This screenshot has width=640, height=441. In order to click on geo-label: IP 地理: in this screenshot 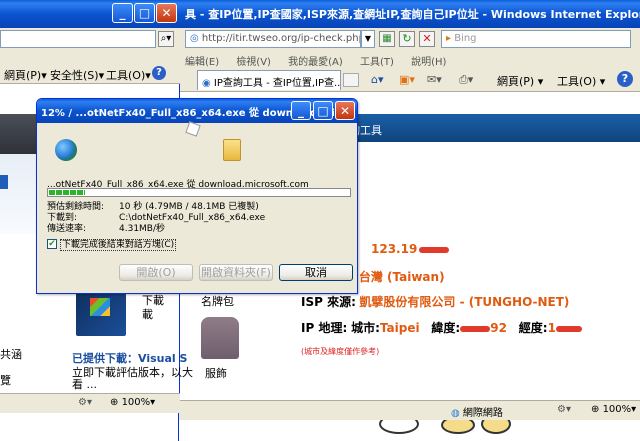, I will do `click(324, 328)`.